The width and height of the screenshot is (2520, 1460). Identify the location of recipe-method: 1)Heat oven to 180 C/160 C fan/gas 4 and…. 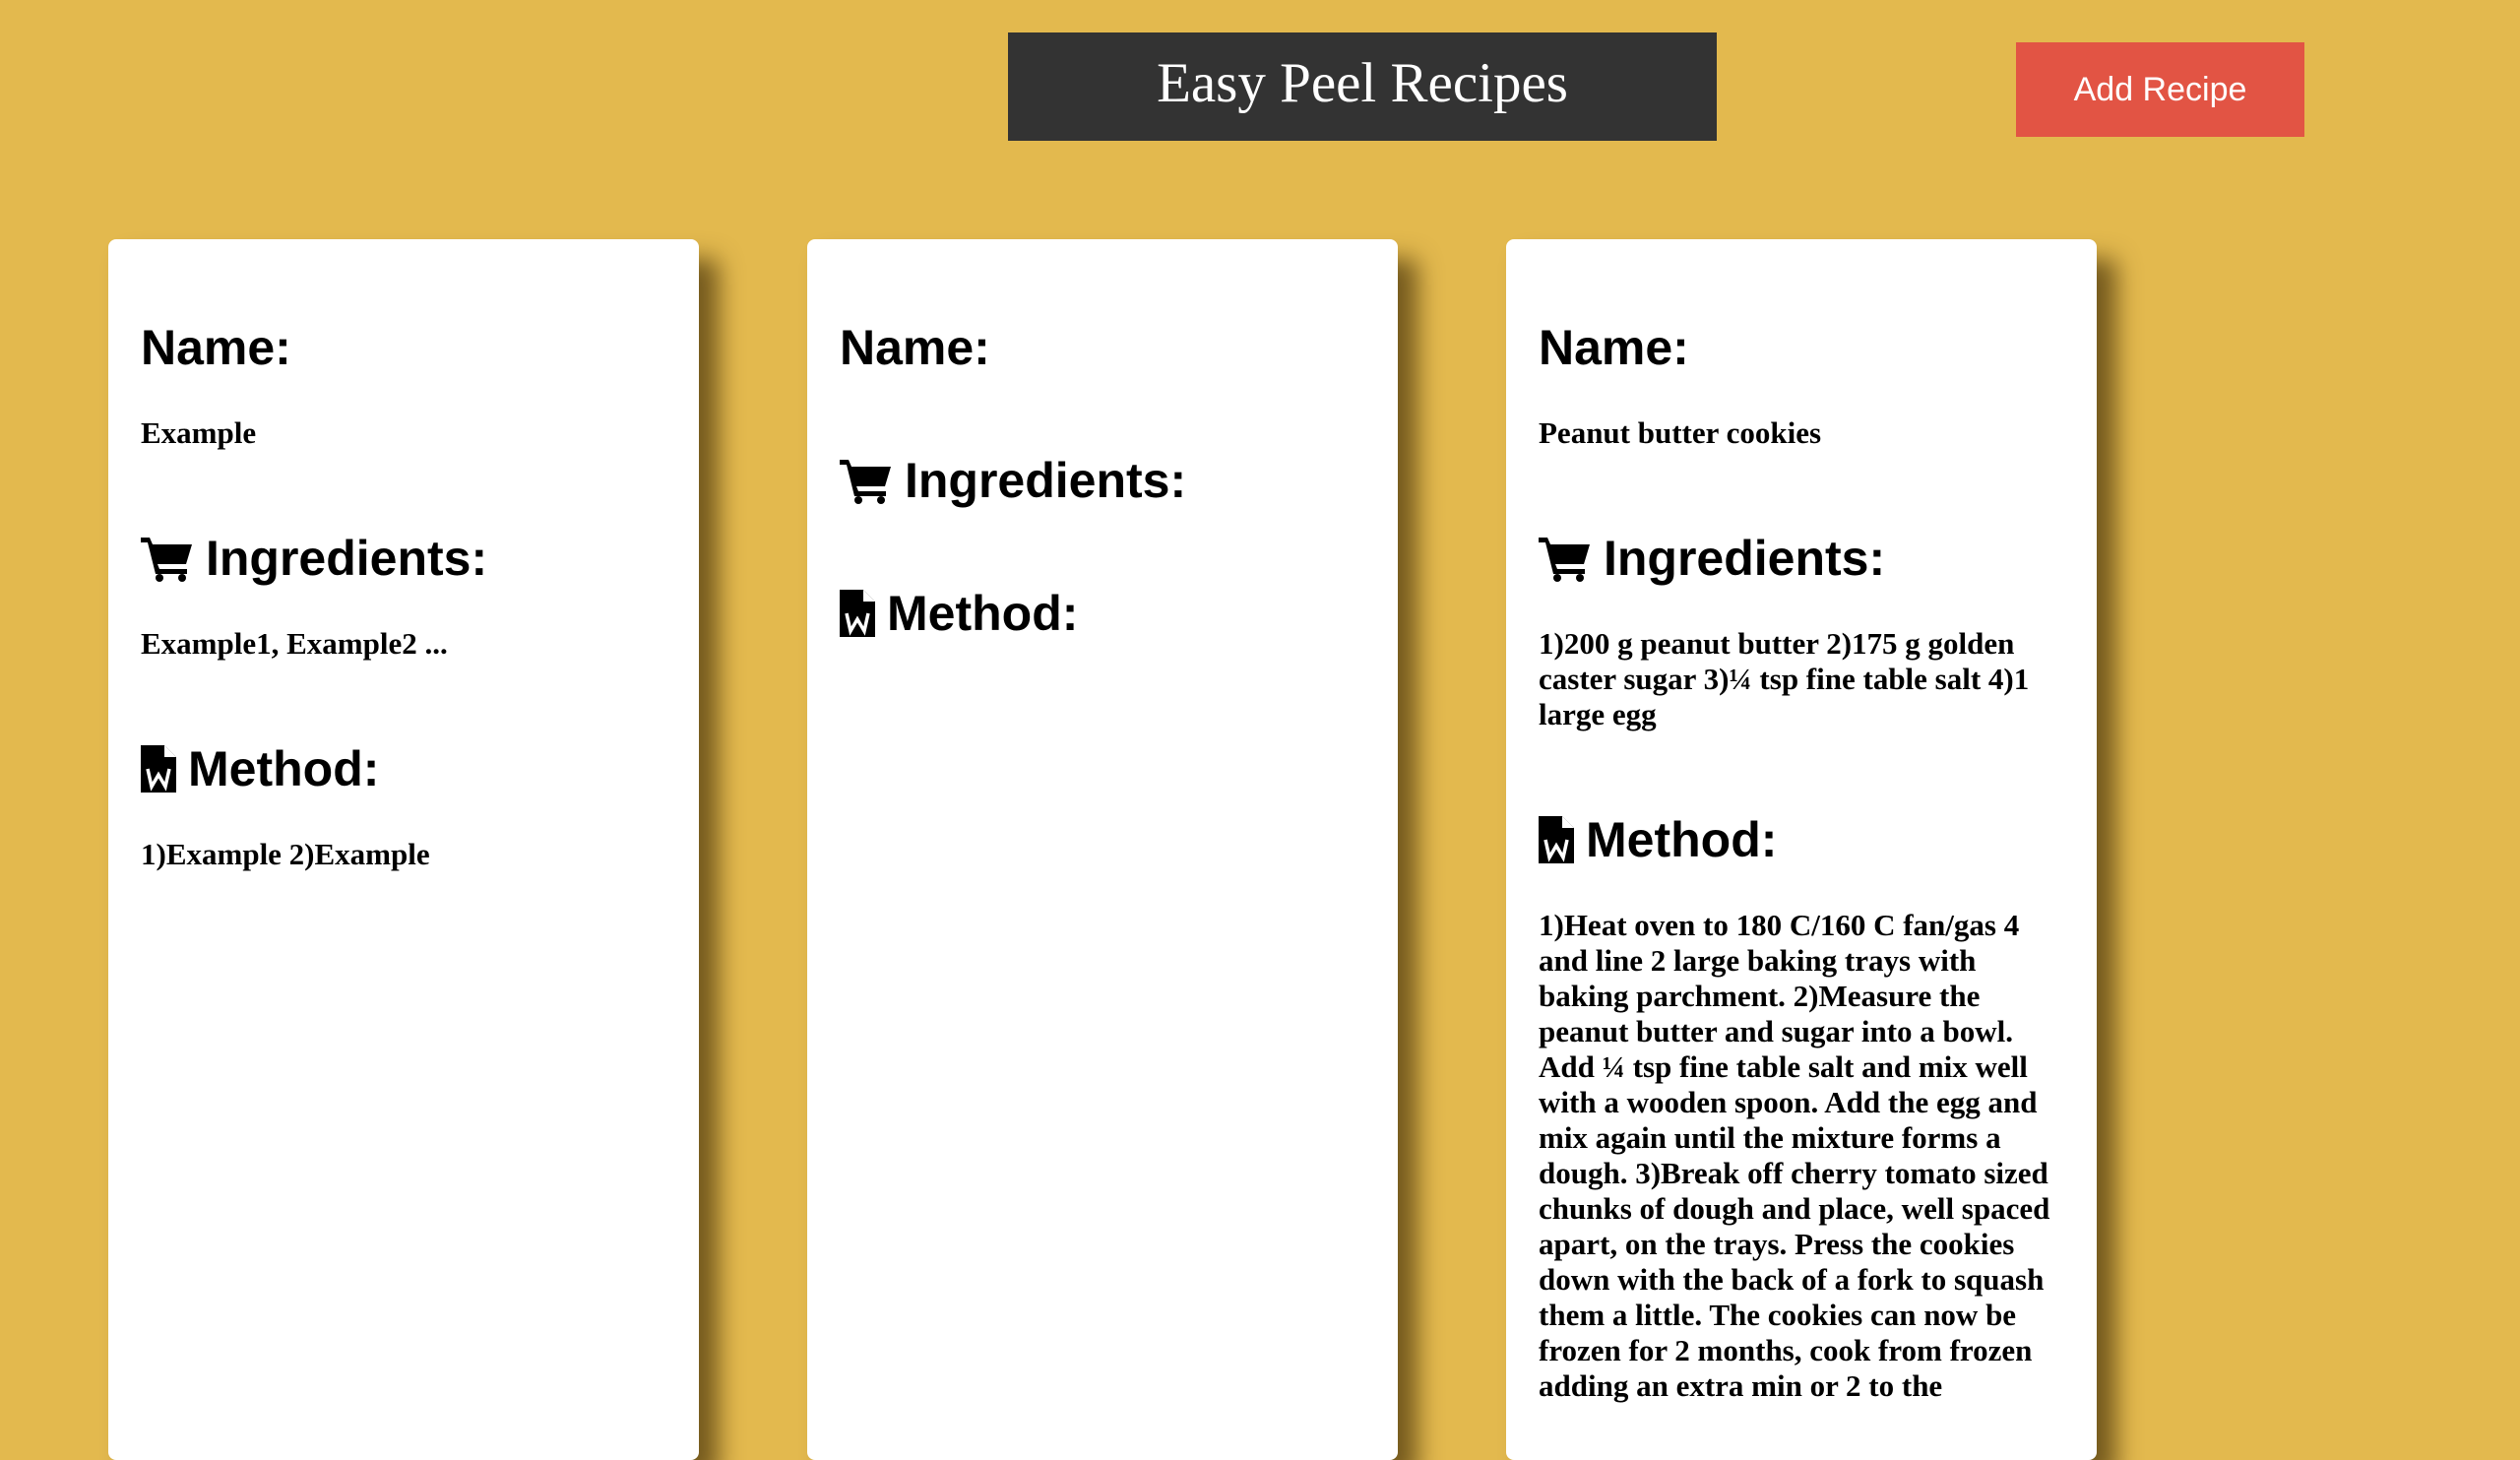
(1794, 1155).